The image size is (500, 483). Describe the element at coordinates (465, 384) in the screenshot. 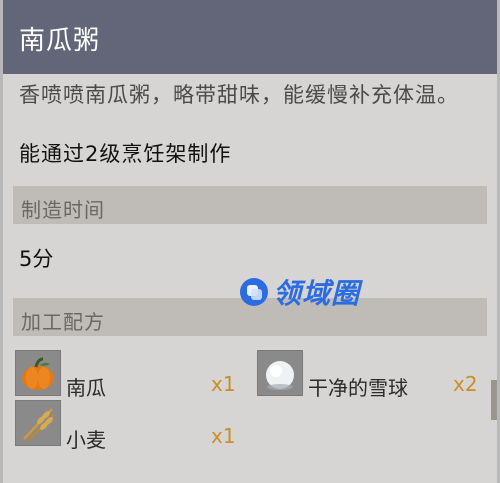

I see `ingredient-qty: x2` at that location.